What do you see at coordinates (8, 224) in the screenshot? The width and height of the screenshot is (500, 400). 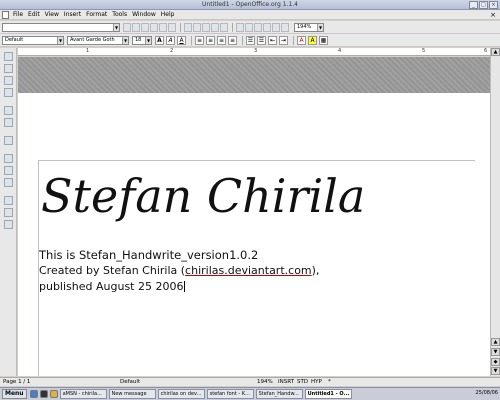 I see `web-layout-icon` at bounding box center [8, 224].